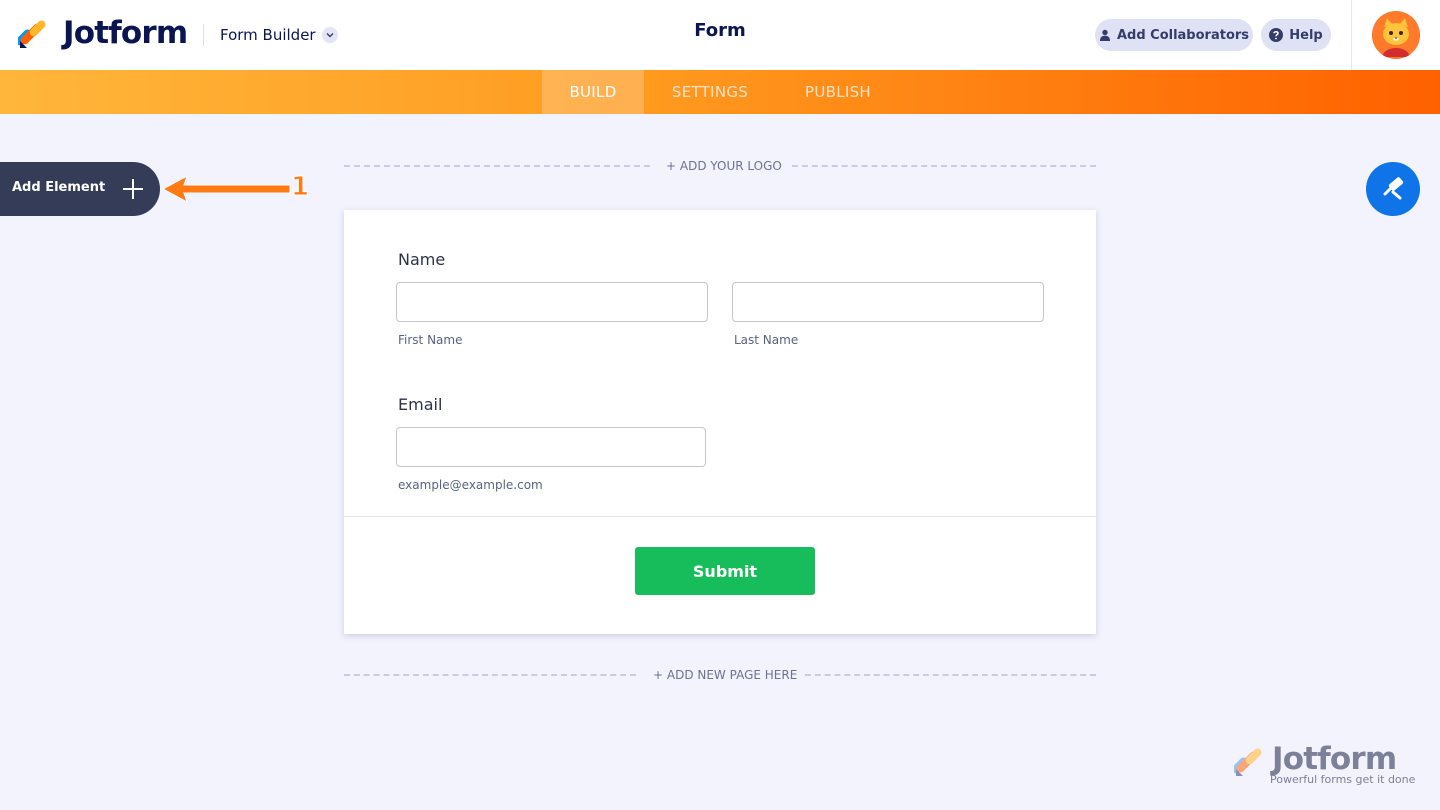  What do you see at coordinates (725, 675) in the screenshot?
I see `add-new-page-link: + ADD NEW PAGE HERE` at bounding box center [725, 675].